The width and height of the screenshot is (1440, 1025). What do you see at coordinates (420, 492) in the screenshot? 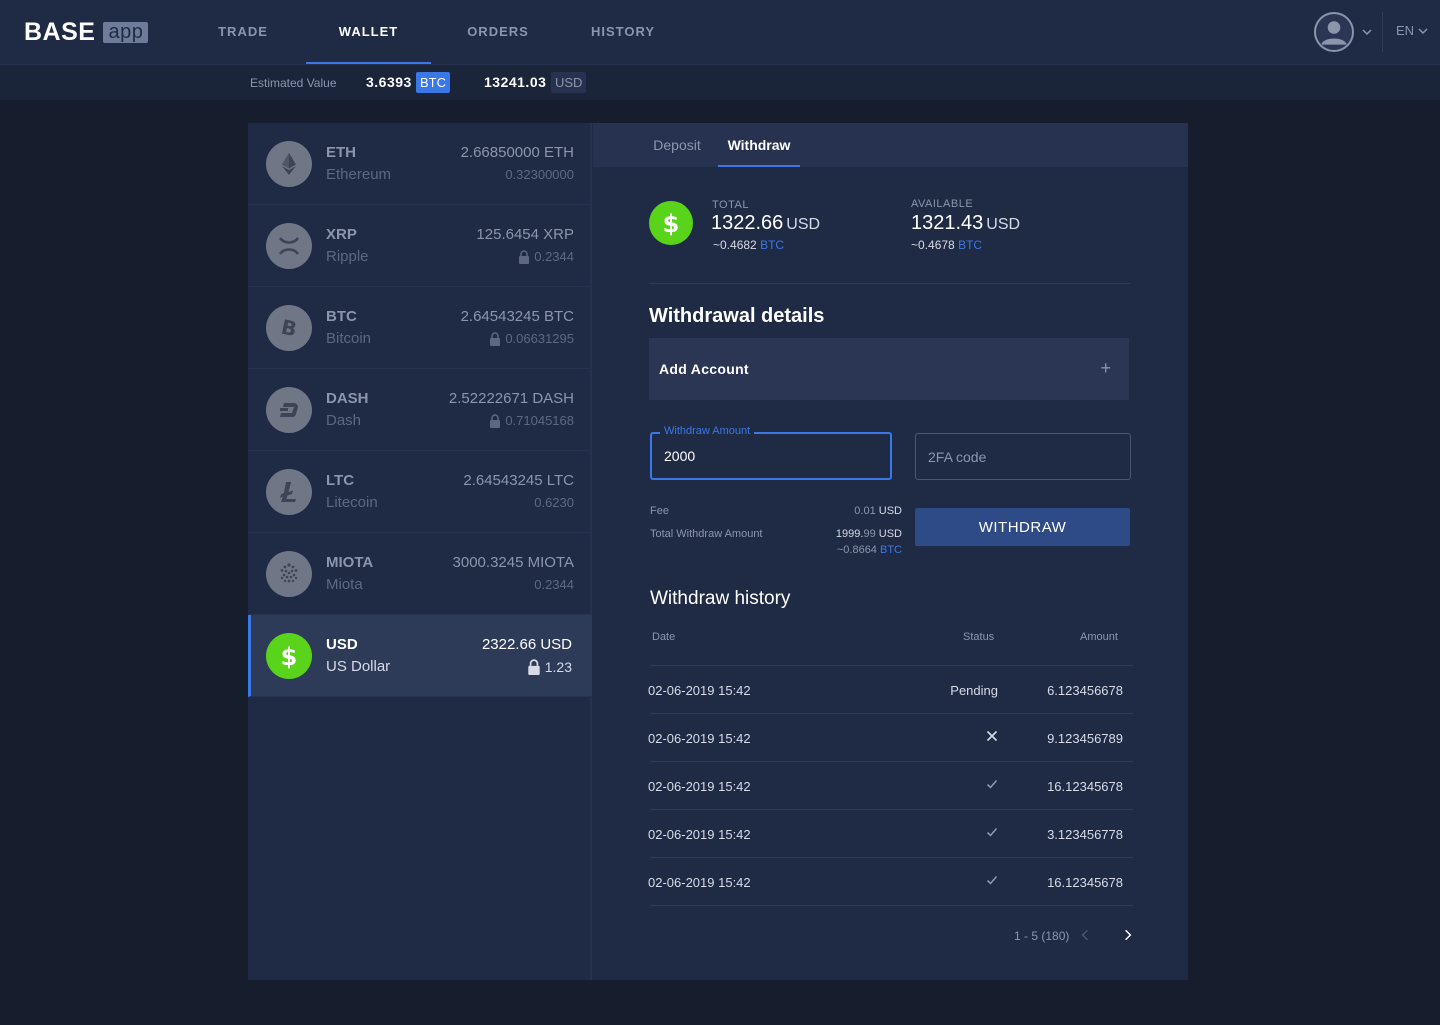
I see `coin-item-ltc: LTC Litecoin 2.64543245 LTC 0.6230` at bounding box center [420, 492].